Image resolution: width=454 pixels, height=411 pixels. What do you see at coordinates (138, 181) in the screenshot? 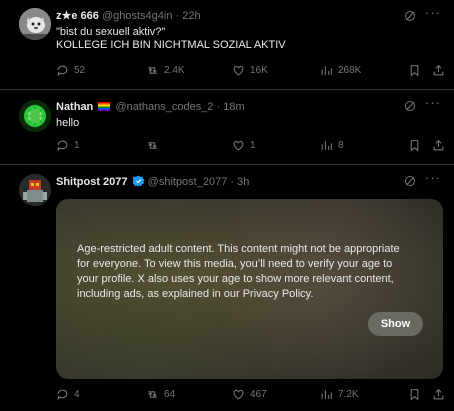
I see `verified-badge-icon` at bounding box center [138, 181].